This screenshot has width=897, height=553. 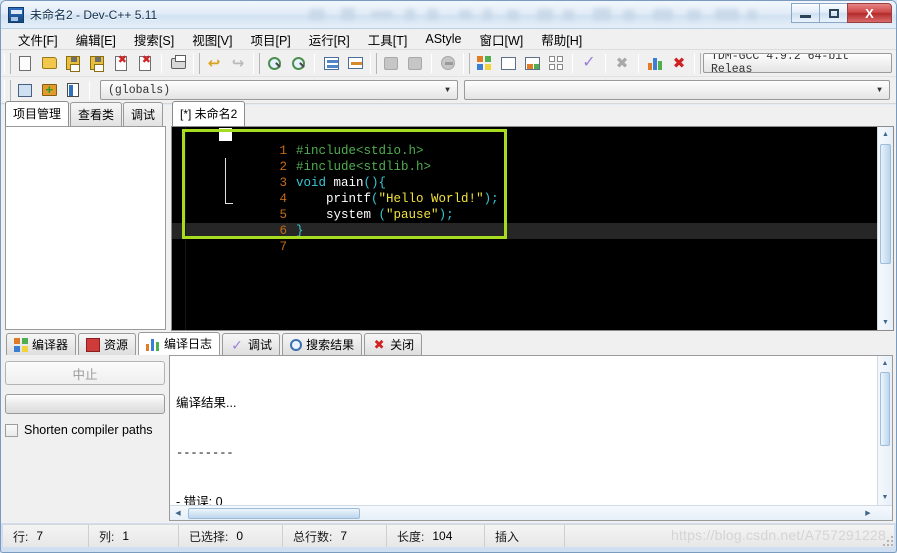 I want to click on print-button, so click(x=178, y=63).